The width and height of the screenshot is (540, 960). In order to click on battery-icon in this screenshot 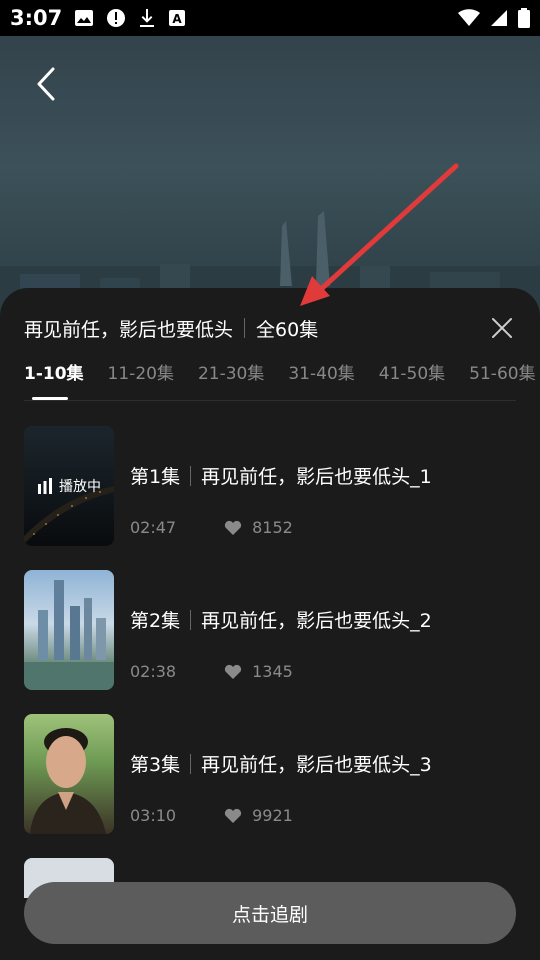, I will do `click(524, 18)`.